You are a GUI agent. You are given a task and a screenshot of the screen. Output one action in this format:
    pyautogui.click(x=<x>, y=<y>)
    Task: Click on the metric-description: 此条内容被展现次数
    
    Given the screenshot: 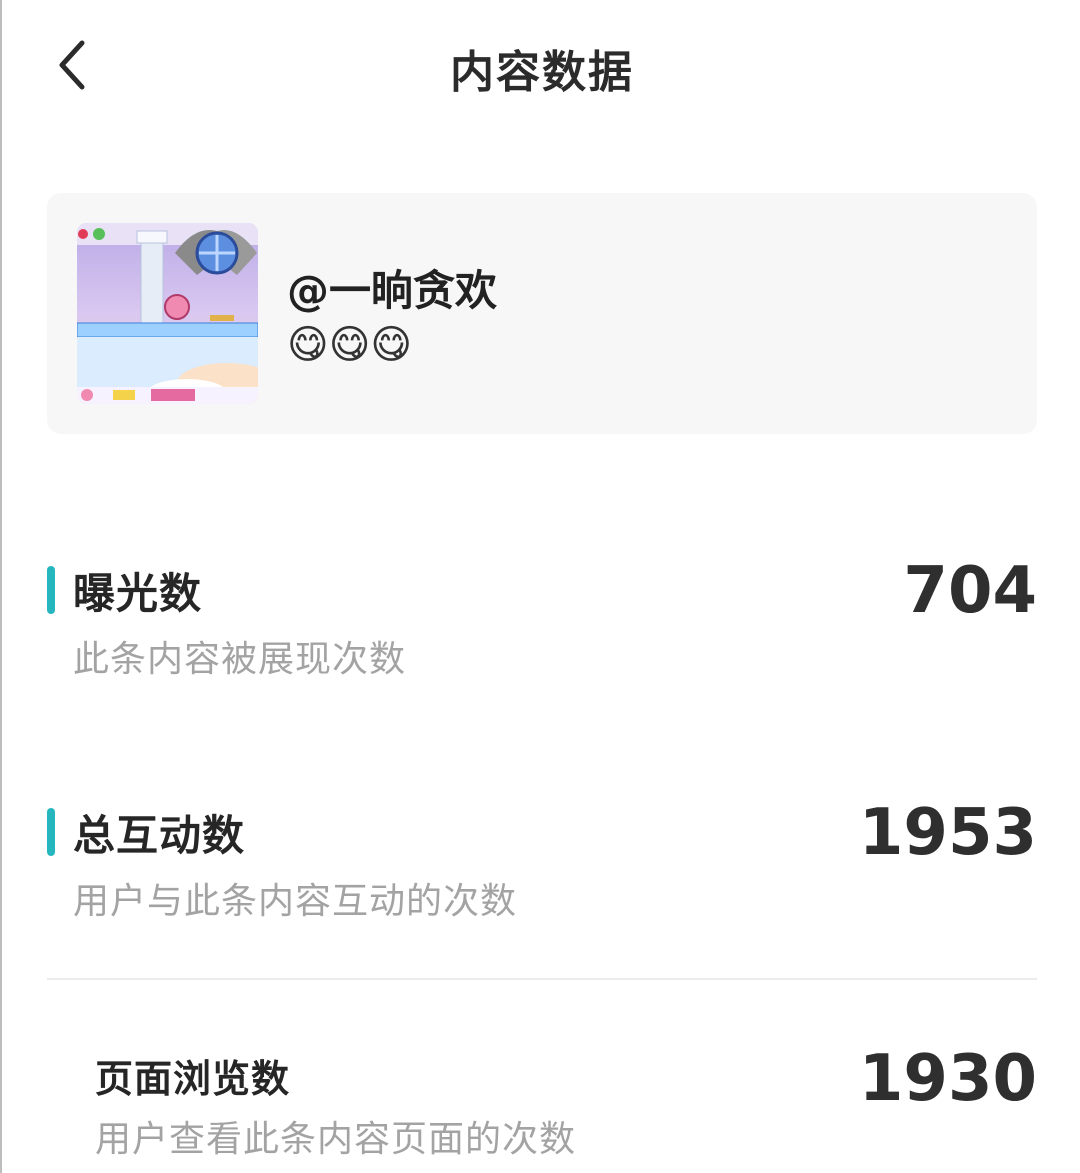 What is the action you would take?
    pyautogui.click(x=240, y=659)
    